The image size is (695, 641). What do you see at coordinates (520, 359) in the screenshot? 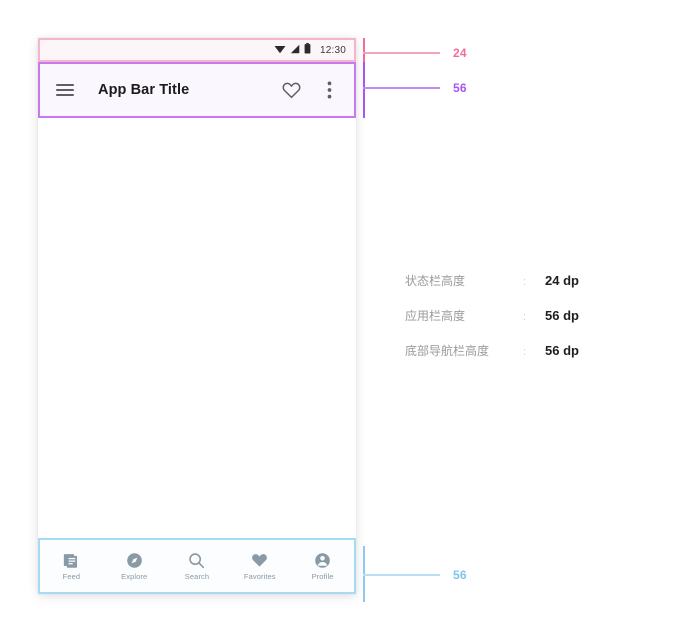
I see `legend-row: 底部导航栏高度 : 56 dp` at bounding box center [520, 359].